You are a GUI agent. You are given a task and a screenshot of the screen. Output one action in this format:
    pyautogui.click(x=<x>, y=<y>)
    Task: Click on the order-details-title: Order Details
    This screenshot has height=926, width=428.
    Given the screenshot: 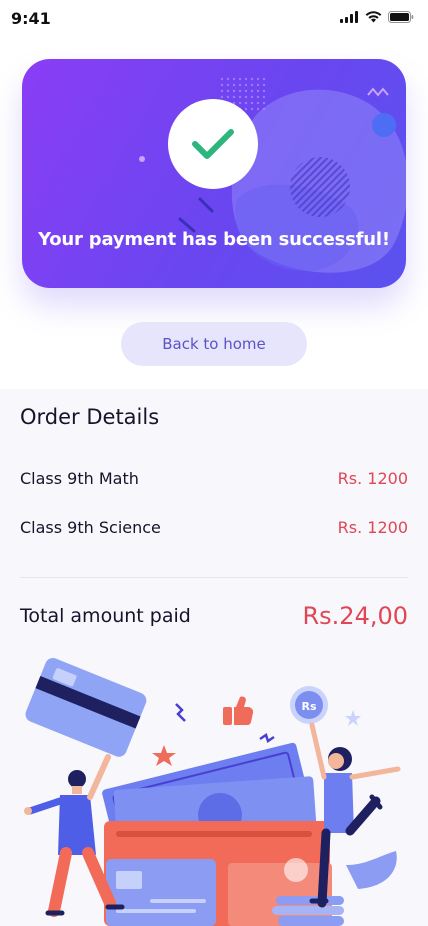 What is the action you would take?
    pyautogui.click(x=90, y=417)
    